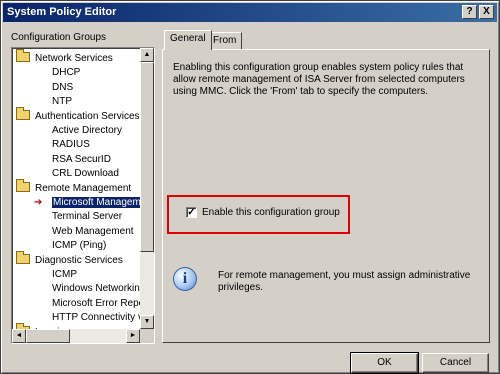 The height and width of the screenshot is (374, 500). I want to click on tree-item-label: CRL Download, so click(85, 174).